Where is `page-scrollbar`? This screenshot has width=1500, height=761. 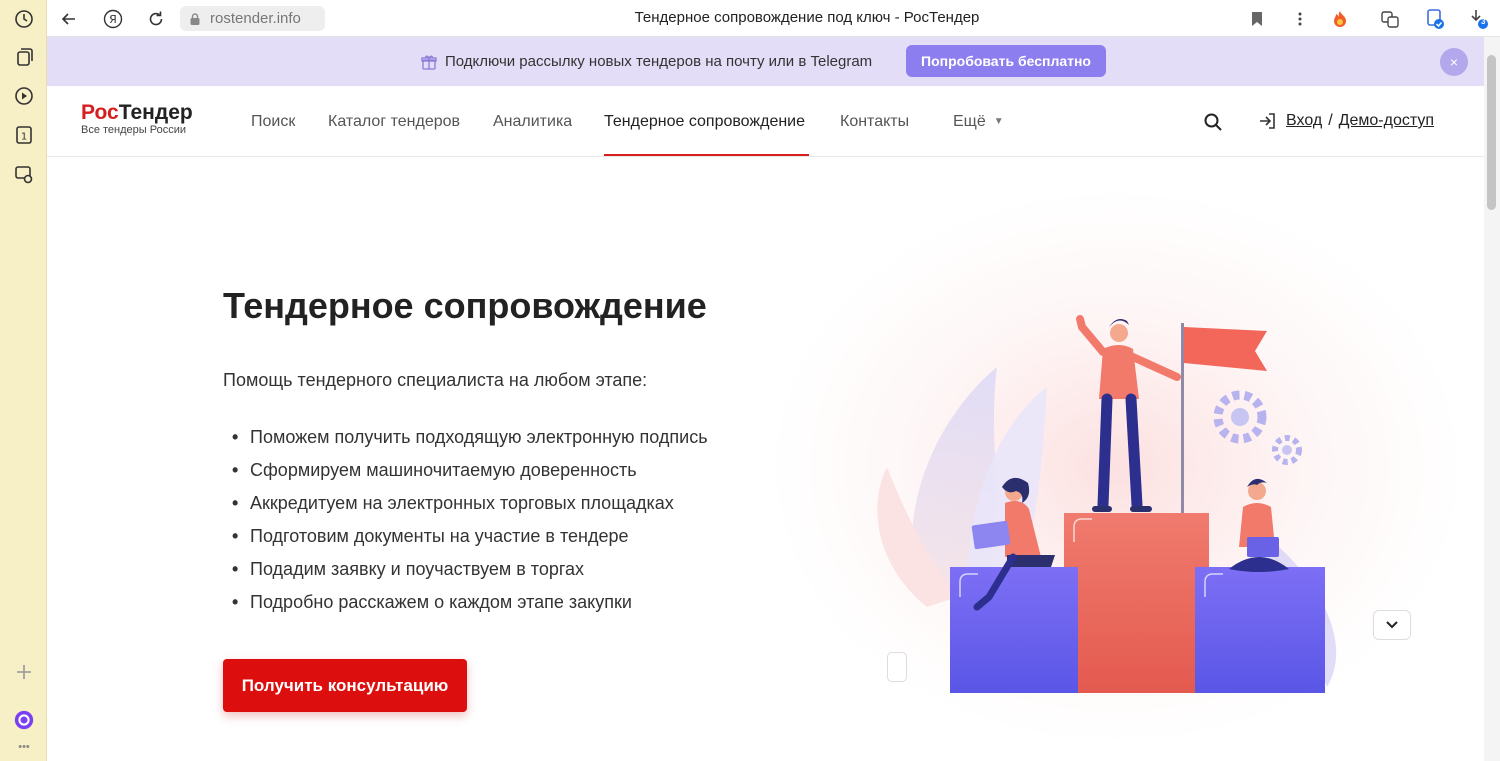
page-scrollbar is located at coordinates (1492, 399).